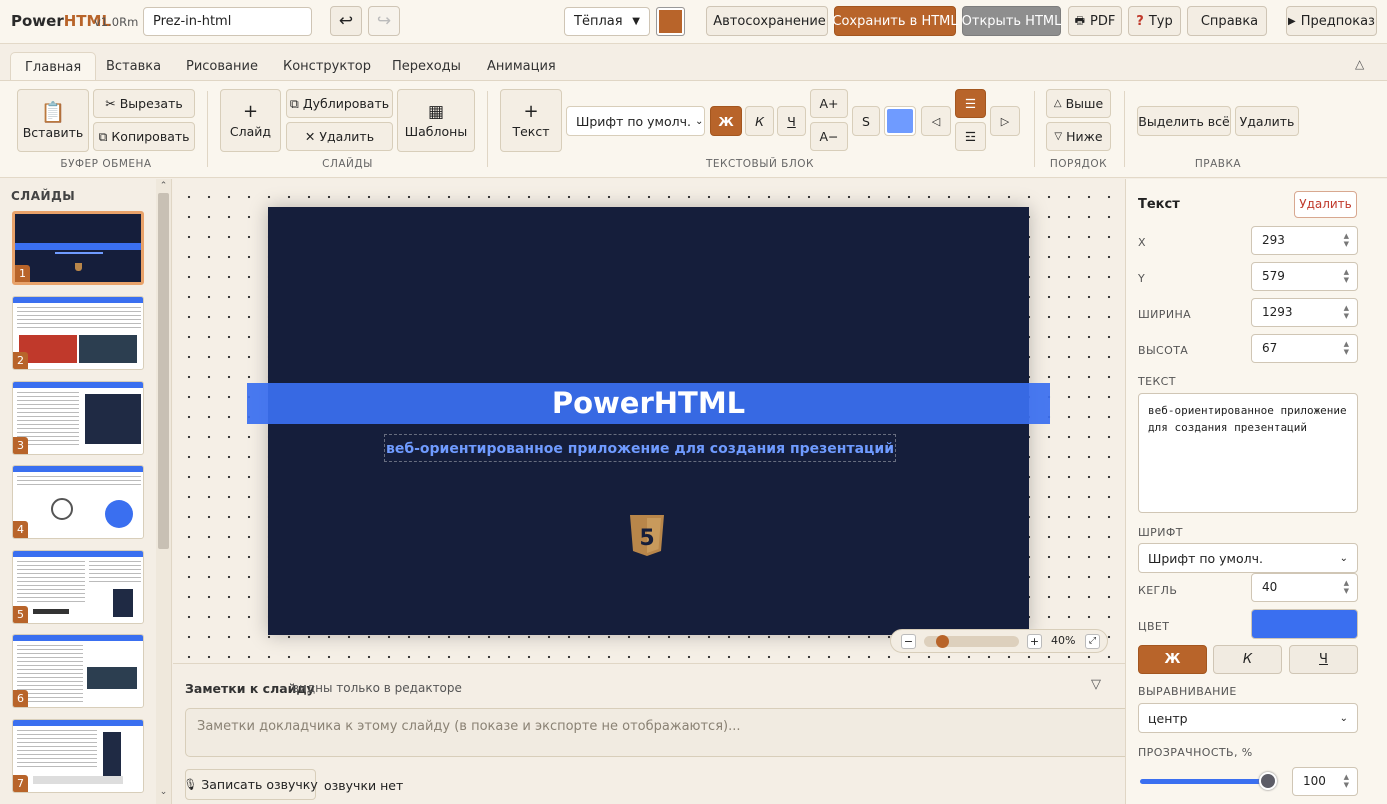 The width and height of the screenshot is (1387, 804). I want to click on tab-transitions: Переходы, so click(426, 66).